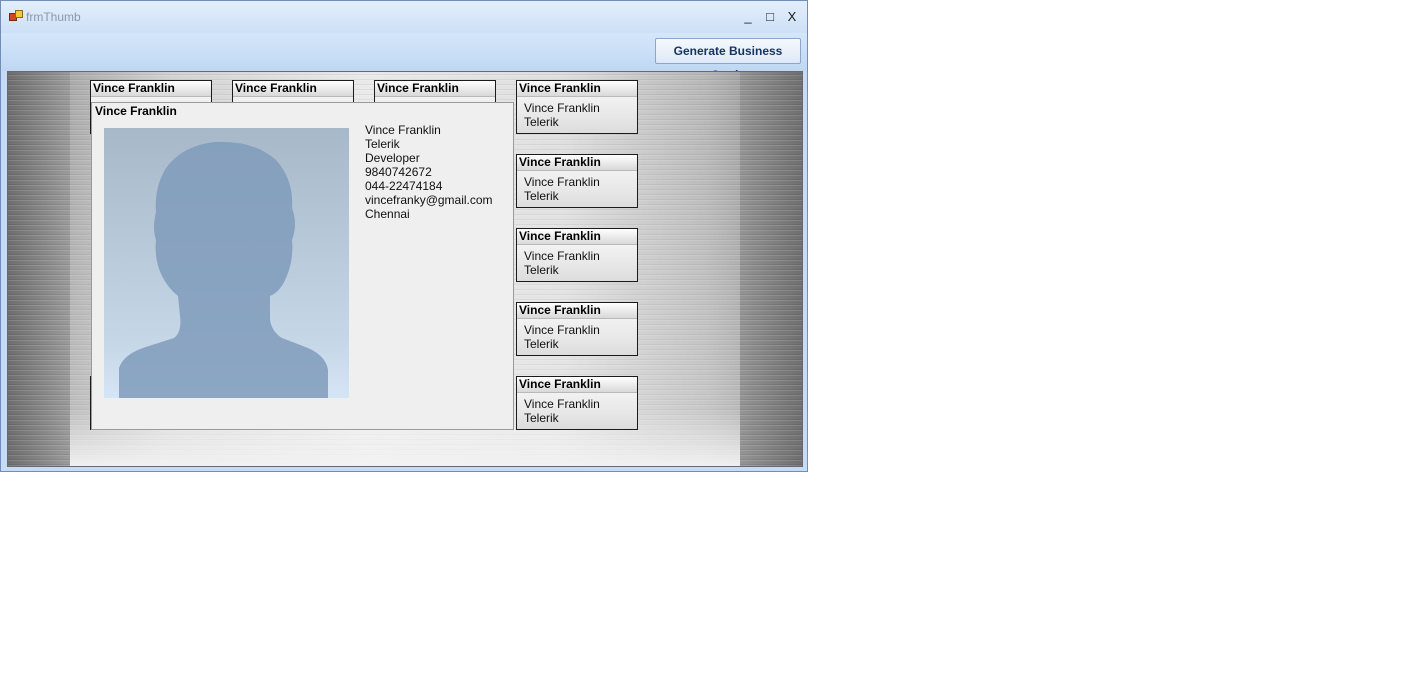  I want to click on detail-city: Chennai, so click(387, 214).